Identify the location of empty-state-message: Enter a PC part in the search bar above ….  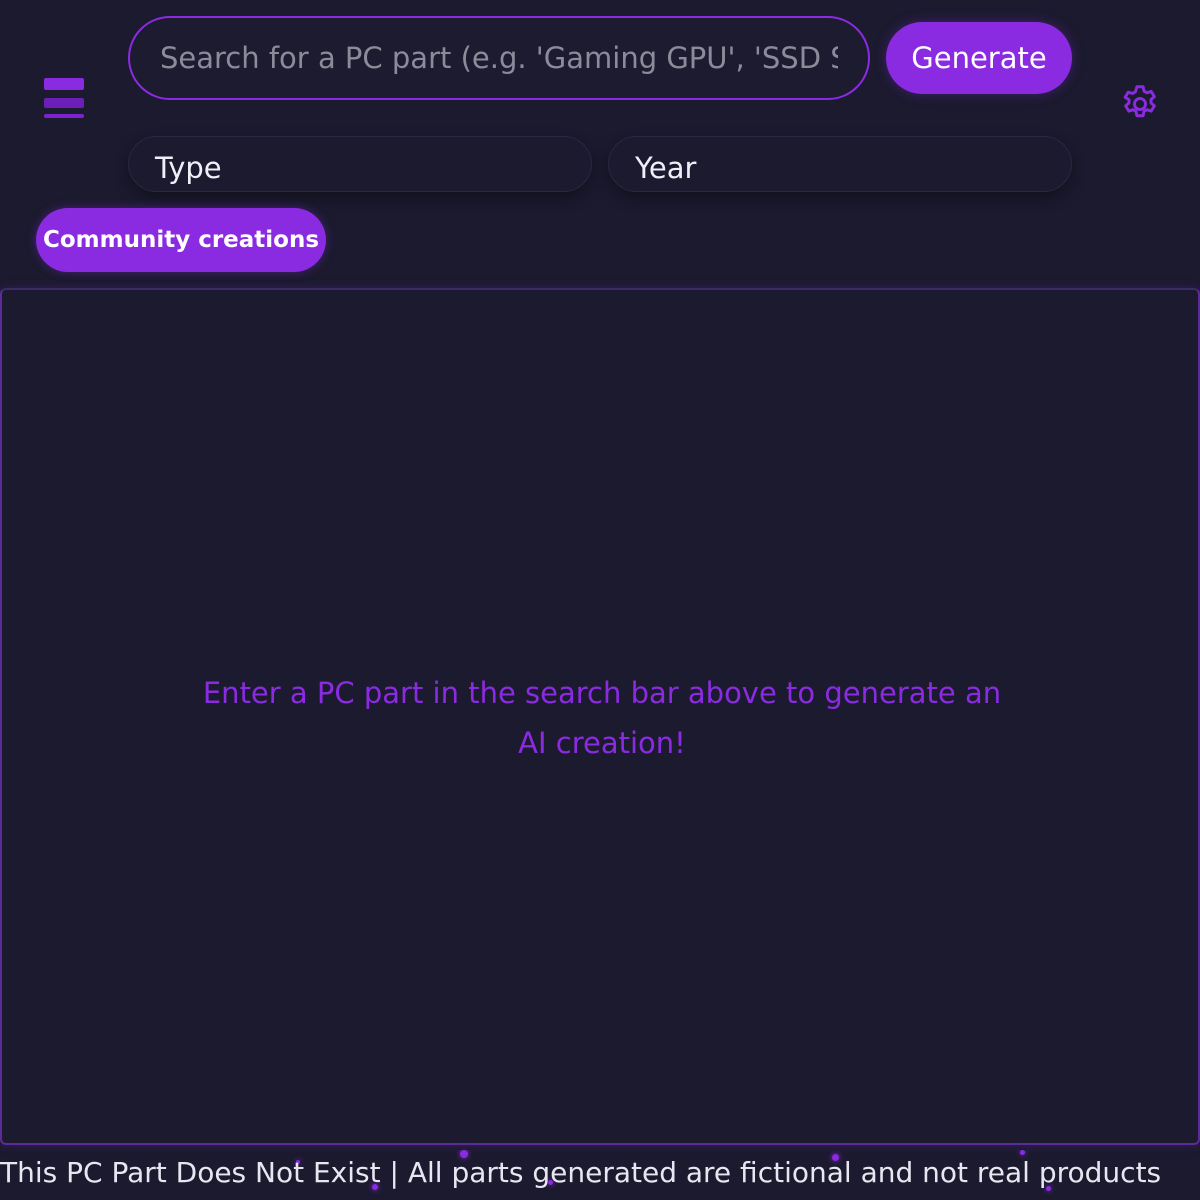
(602, 718).